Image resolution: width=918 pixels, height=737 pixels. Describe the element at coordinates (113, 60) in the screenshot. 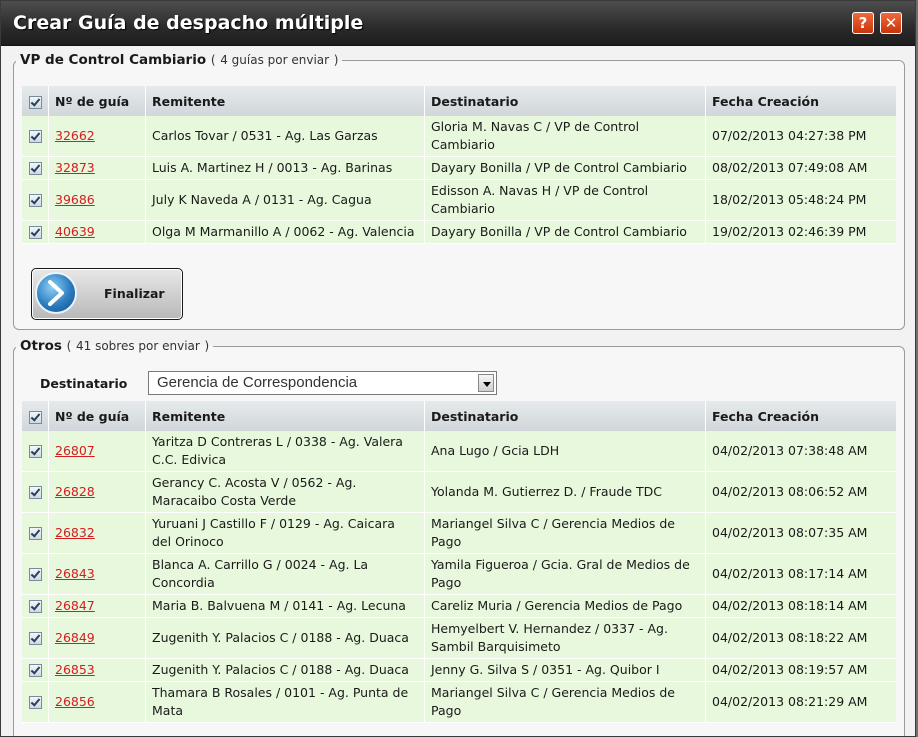

I see `section1-title: VP de Control Cambiario` at that location.